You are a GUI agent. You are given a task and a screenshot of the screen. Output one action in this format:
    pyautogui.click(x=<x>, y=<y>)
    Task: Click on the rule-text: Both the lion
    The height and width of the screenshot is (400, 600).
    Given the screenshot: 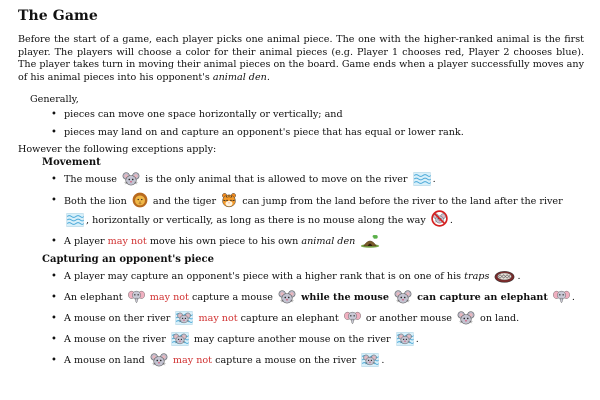 What is the action you would take?
    pyautogui.click(x=95, y=201)
    